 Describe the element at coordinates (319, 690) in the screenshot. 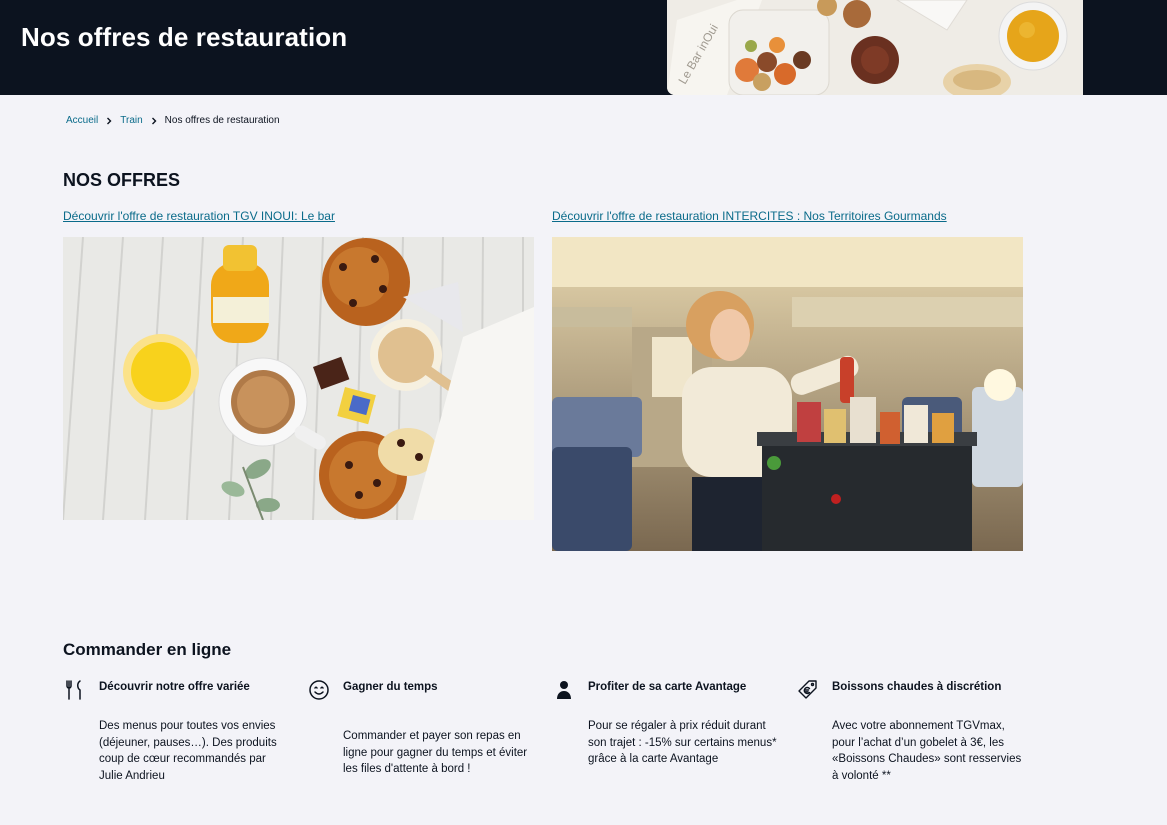

I see `smiley-icon` at that location.